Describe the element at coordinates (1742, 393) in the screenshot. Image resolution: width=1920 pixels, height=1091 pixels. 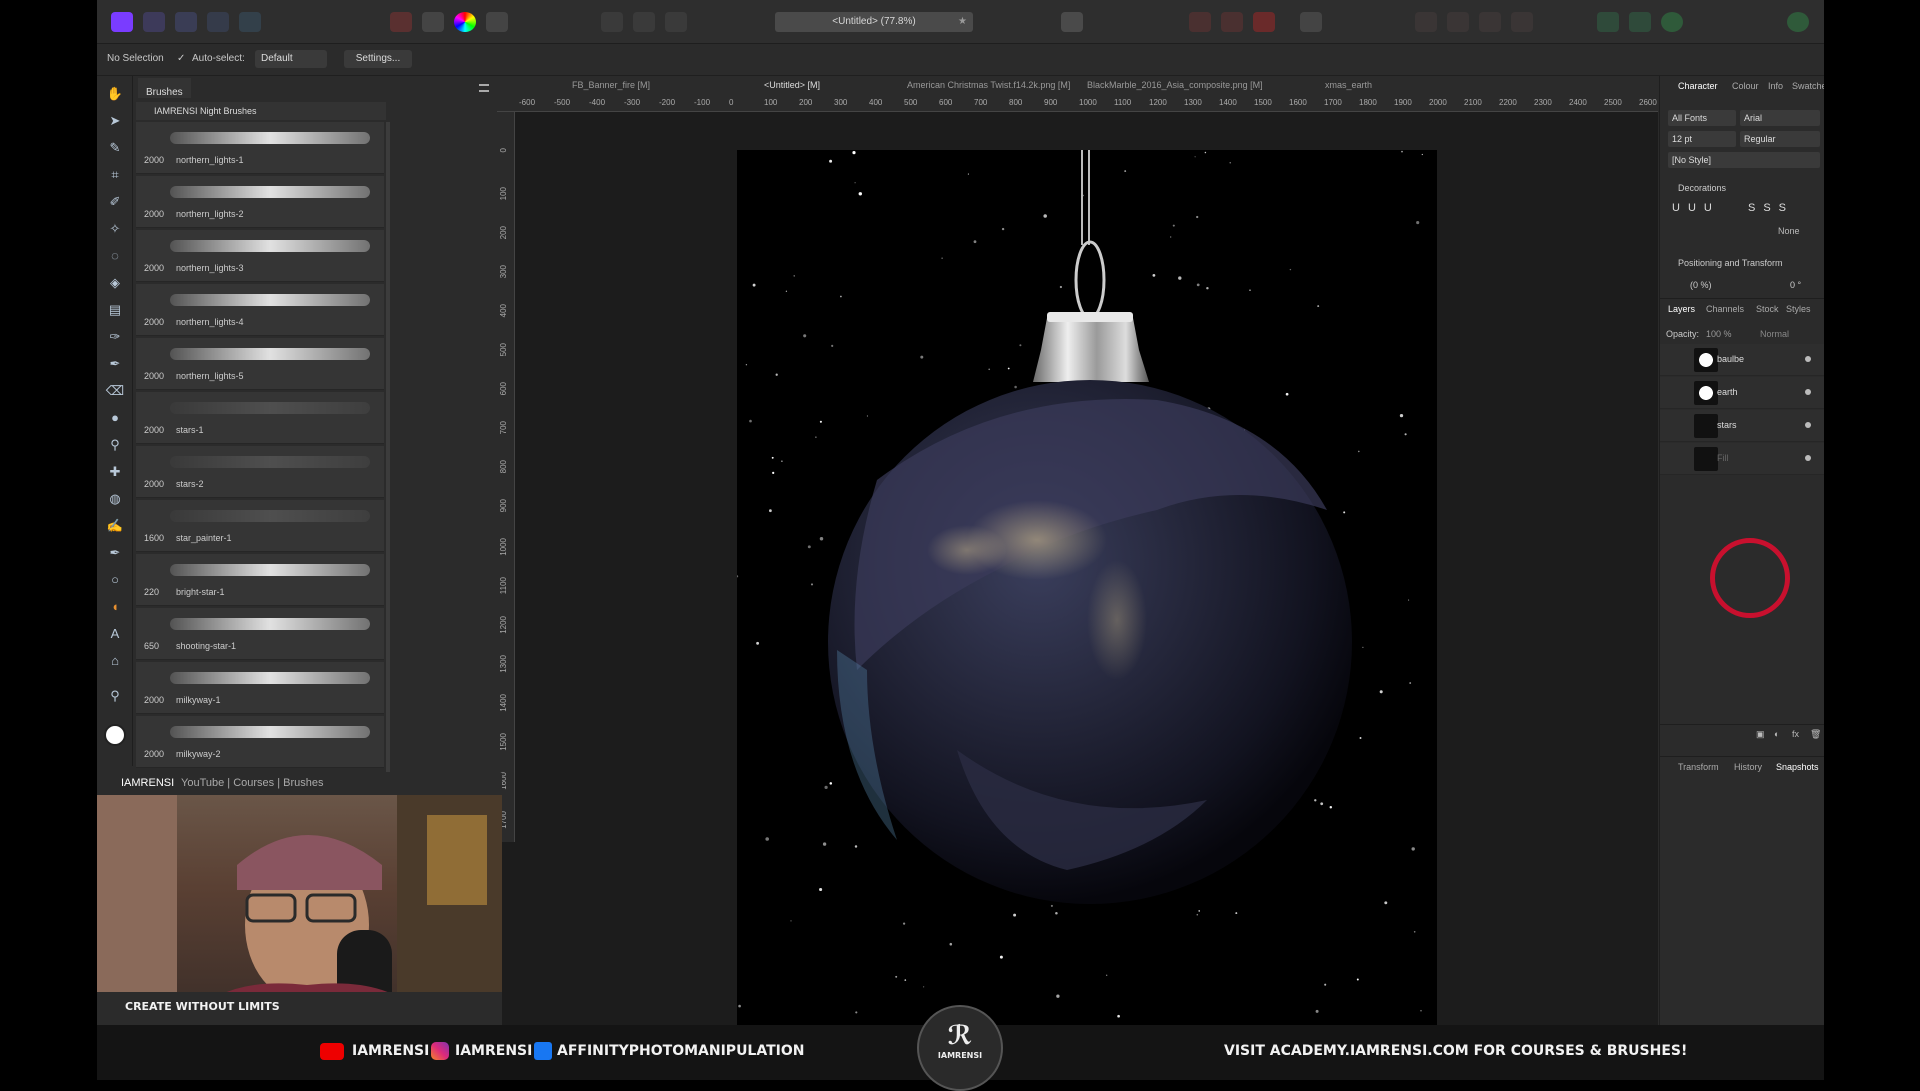
I see `layer-row: earth` at that location.